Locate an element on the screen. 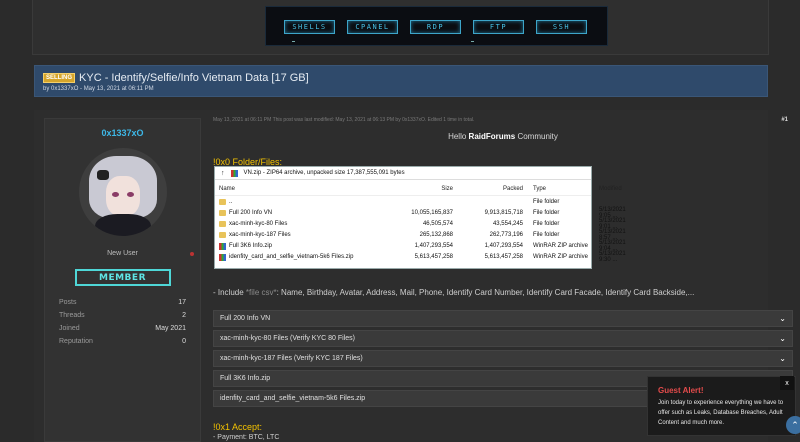 Image resolution: width=800 pixels, height=442 pixels. stat-threads: Threads 2 is located at coordinates (122, 315).